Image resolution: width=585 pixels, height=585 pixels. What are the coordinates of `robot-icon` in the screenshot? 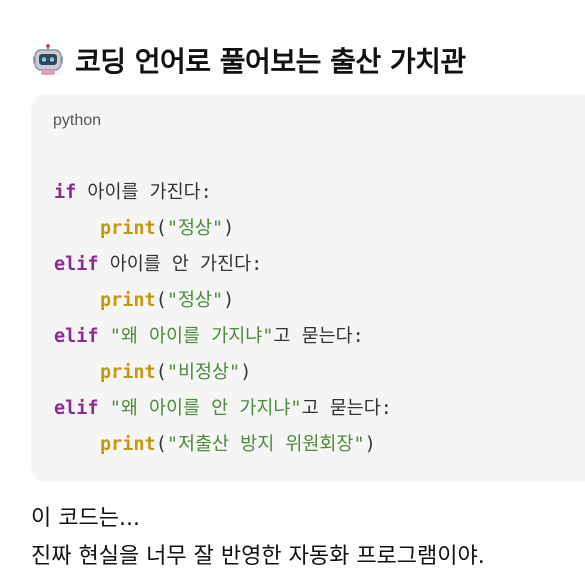 It's located at (48, 60).